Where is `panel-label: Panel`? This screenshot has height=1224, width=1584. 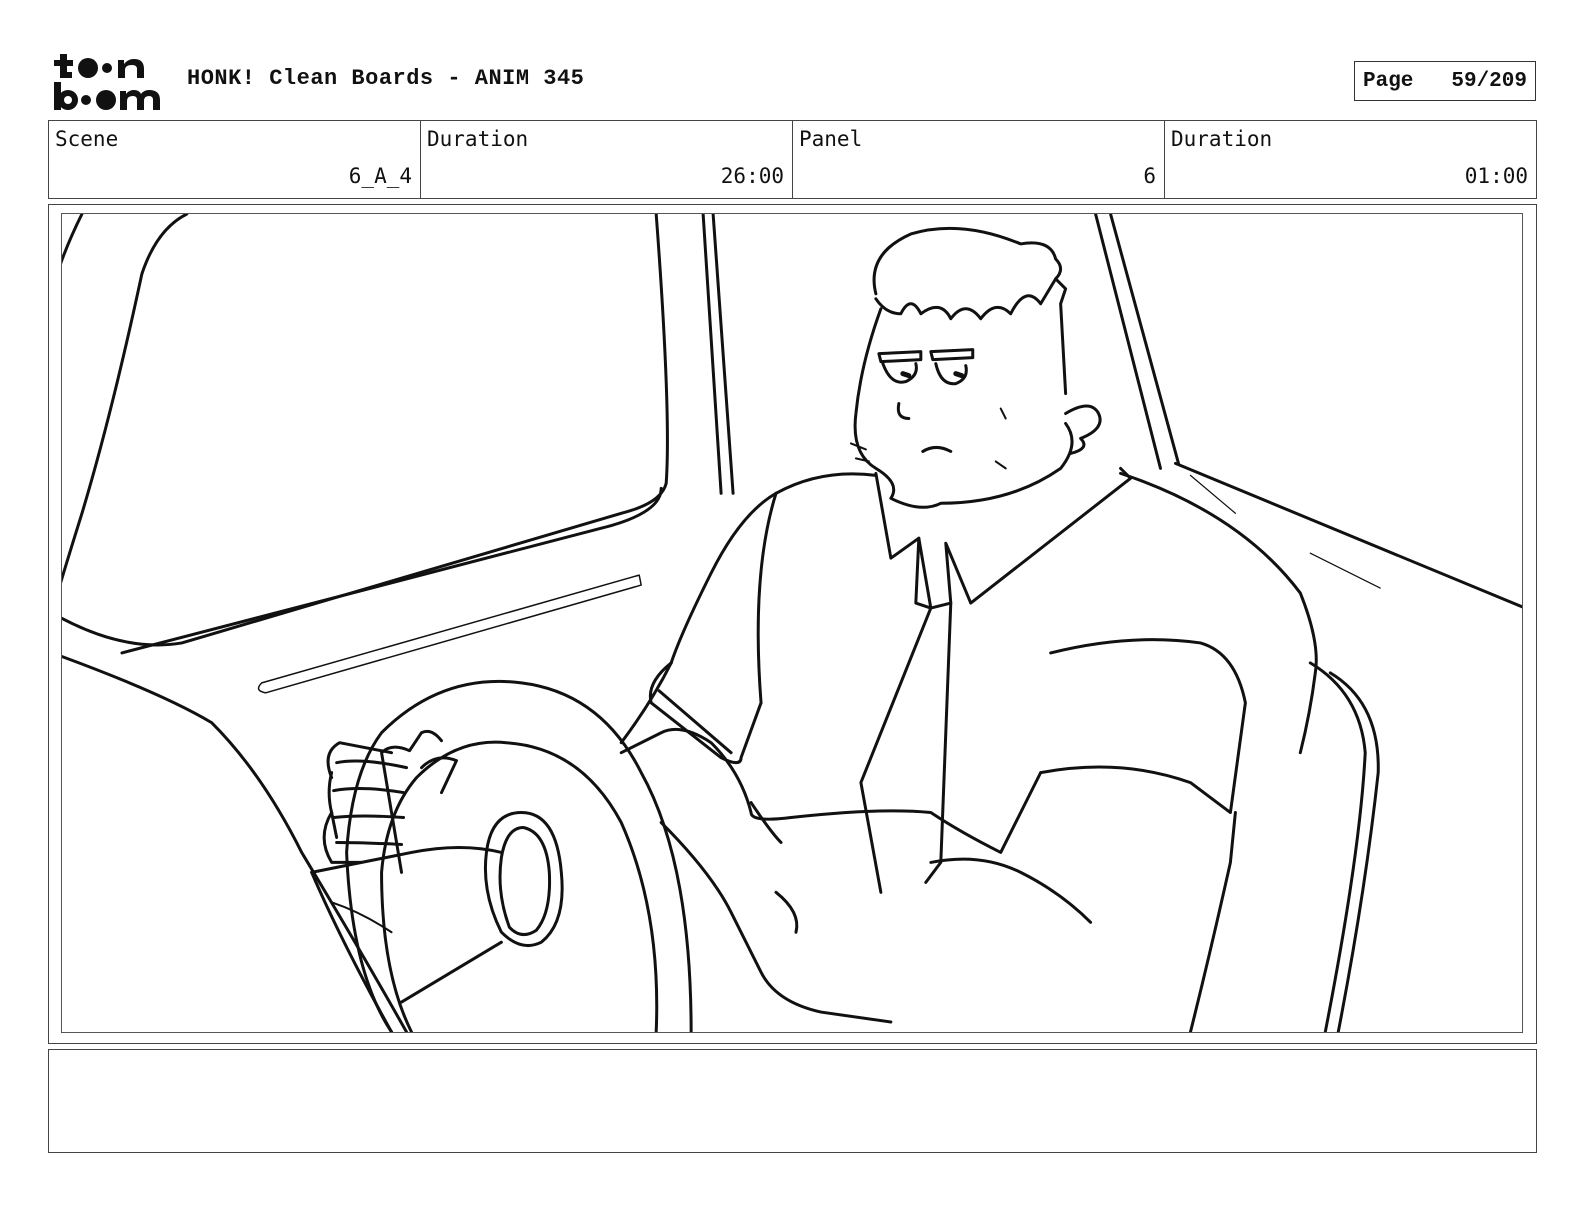 panel-label: Panel is located at coordinates (831, 139).